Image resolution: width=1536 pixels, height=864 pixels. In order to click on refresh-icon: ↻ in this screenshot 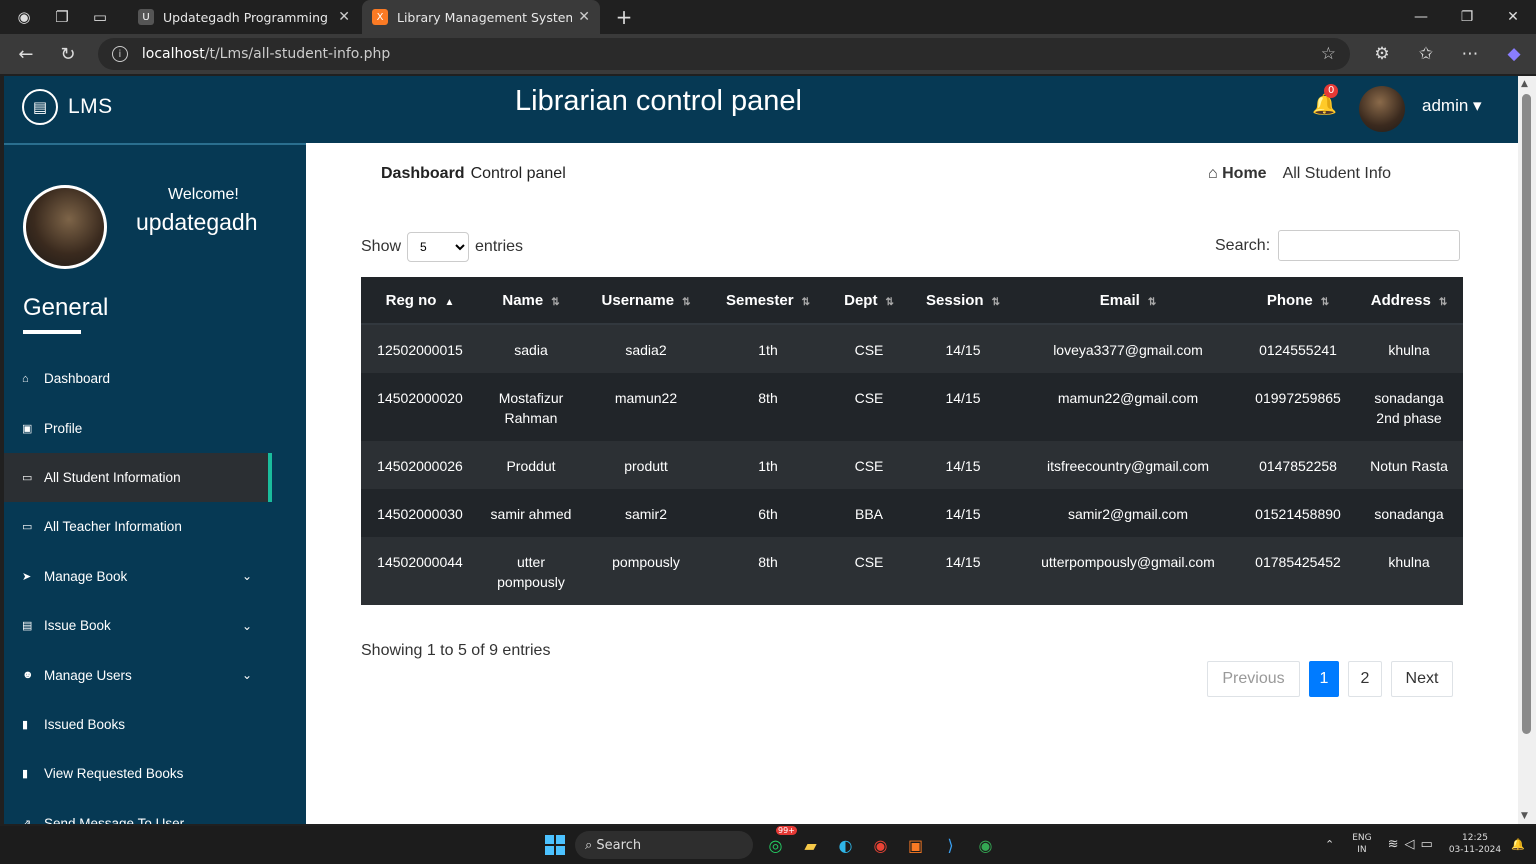, I will do `click(68, 54)`.